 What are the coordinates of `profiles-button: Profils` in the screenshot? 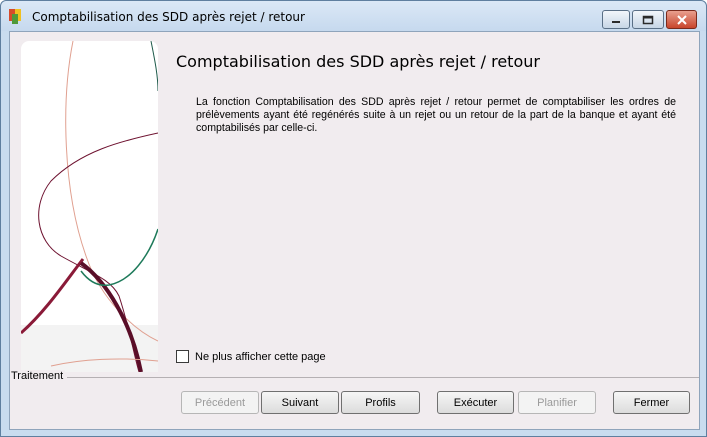 It's located at (380, 402).